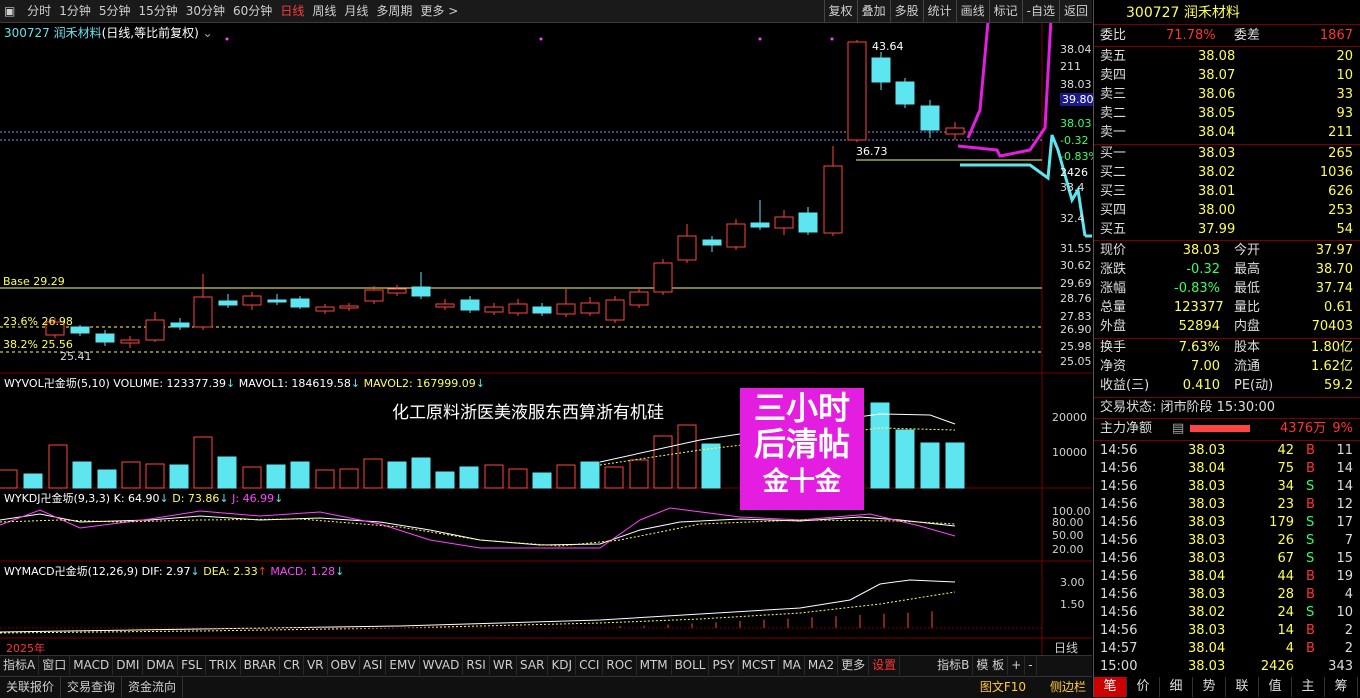  What do you see at coordinates (1341, 687) in the screenshot?
I see `side-tab-7: 筹` at bounding box center [1341, 687].